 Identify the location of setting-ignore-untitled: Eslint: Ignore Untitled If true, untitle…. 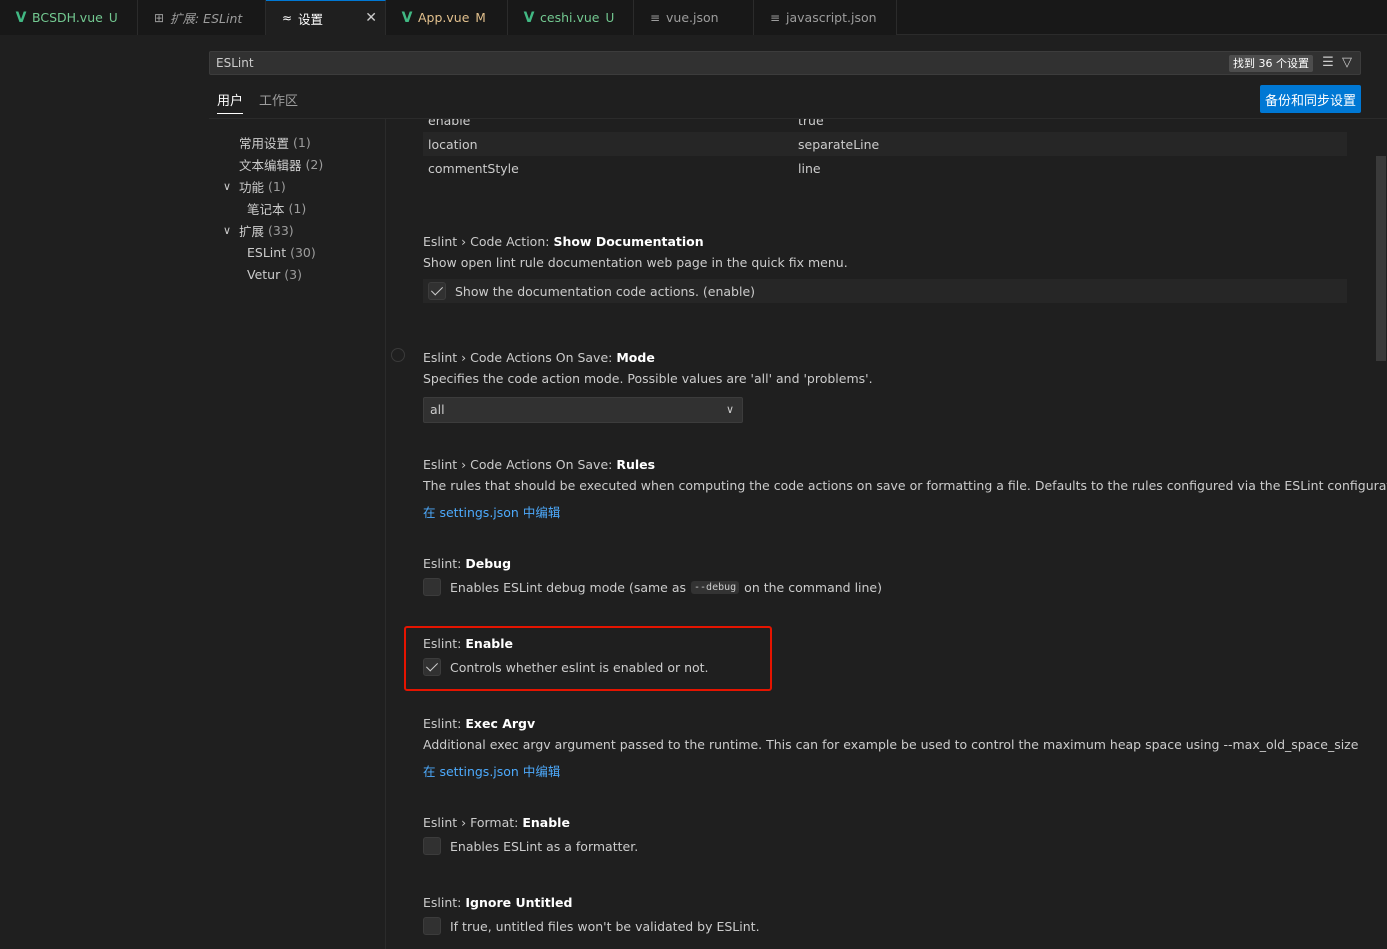
(885, 915).